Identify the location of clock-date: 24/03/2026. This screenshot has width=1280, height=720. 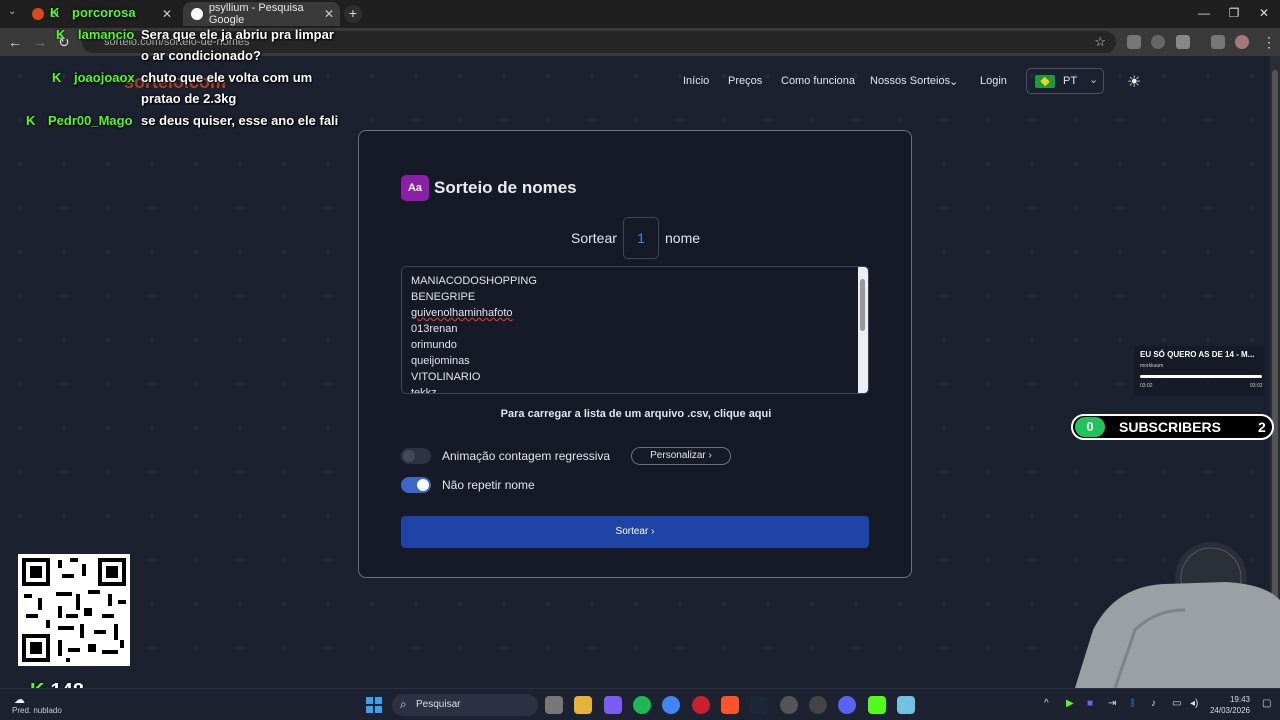
(1229, 710).